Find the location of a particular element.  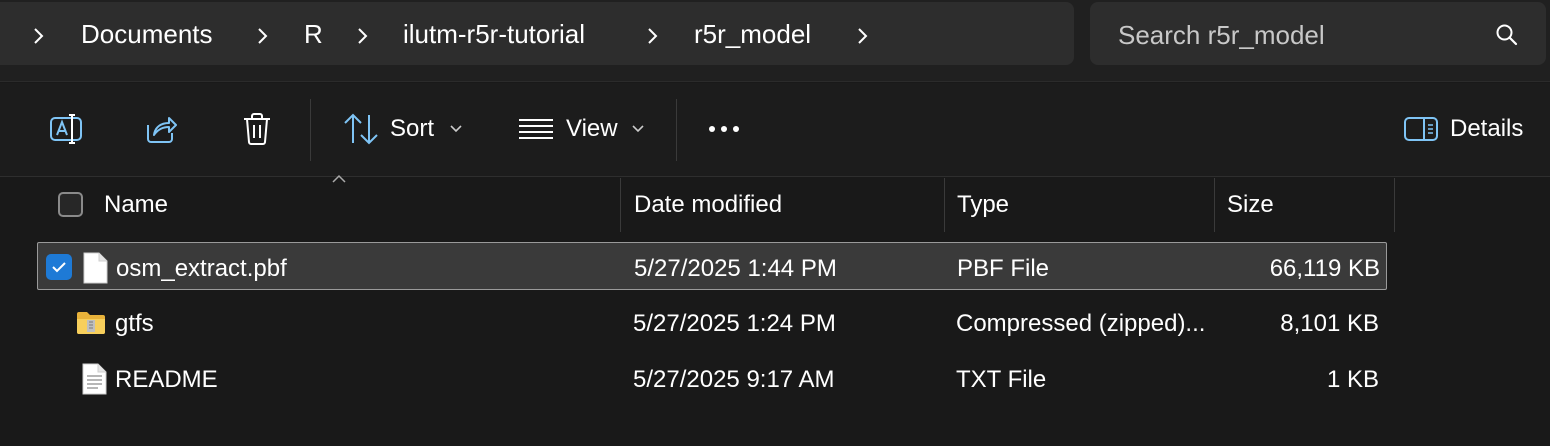

rename-button is located at coordinates (66, 129).